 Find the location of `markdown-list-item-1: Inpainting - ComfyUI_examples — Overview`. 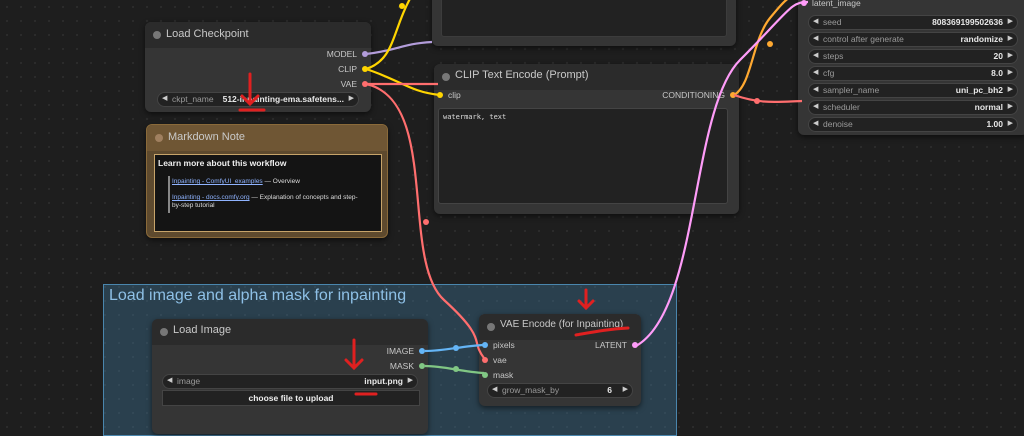

markdown-list-item-1: Inpainting - ComfyUI_examples — Overview is located at coordinates (236, 181).